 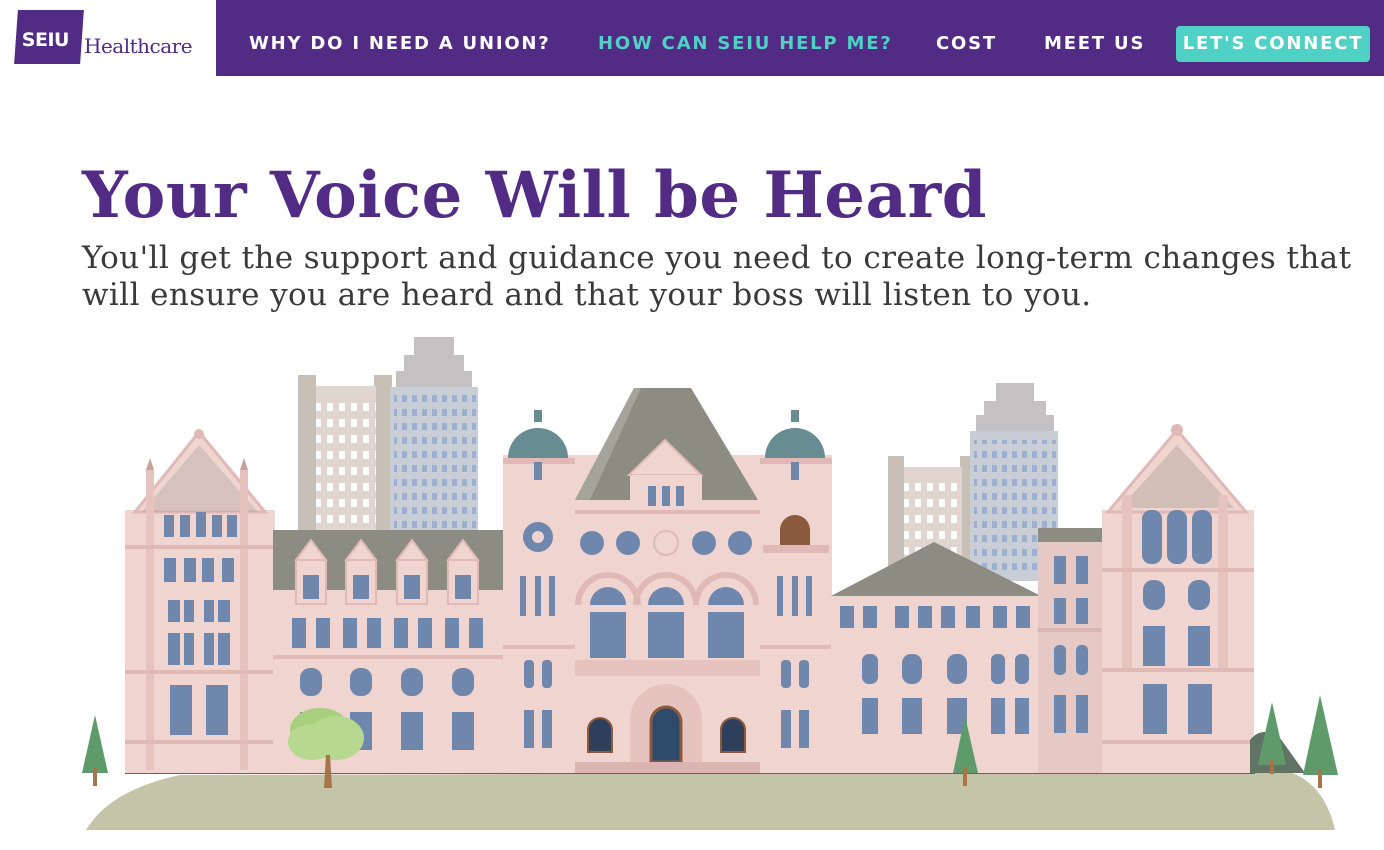 What do you see at coordinates (1071, 650) in the screenshot?
I see `right-narrow-block` at bounding box center [1071, 650].